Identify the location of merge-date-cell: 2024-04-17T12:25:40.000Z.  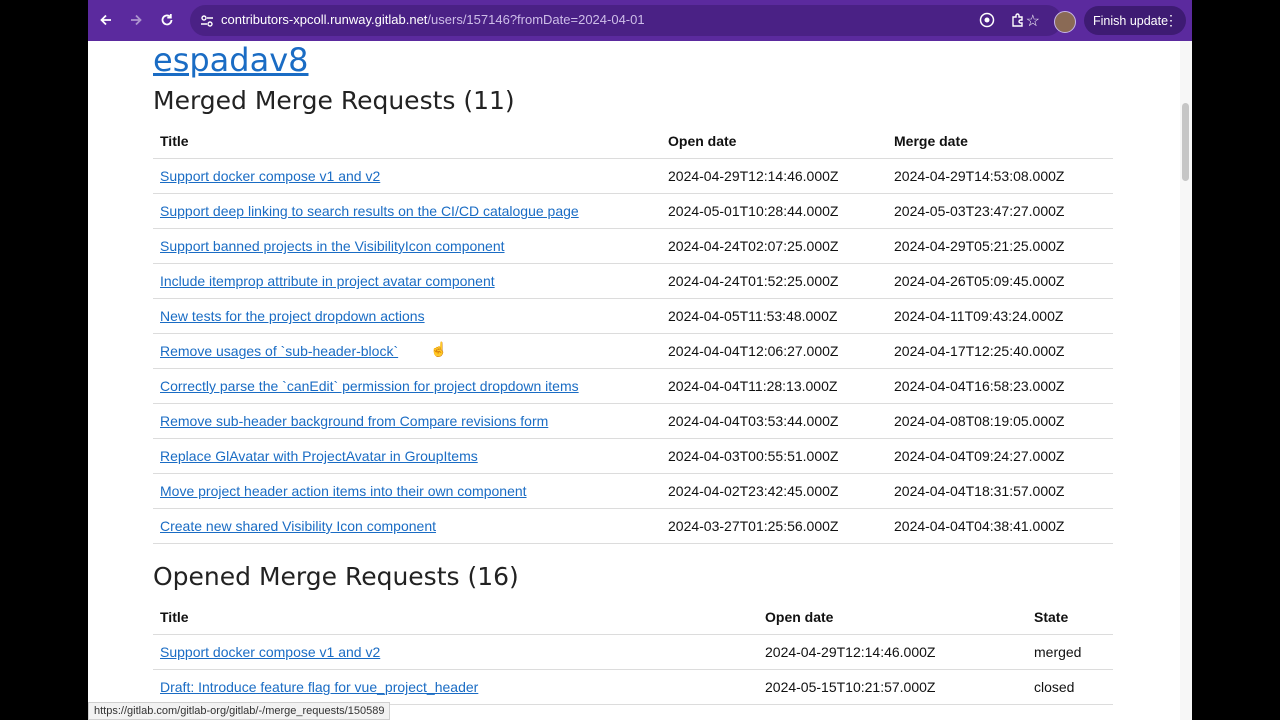
(1000, 351).